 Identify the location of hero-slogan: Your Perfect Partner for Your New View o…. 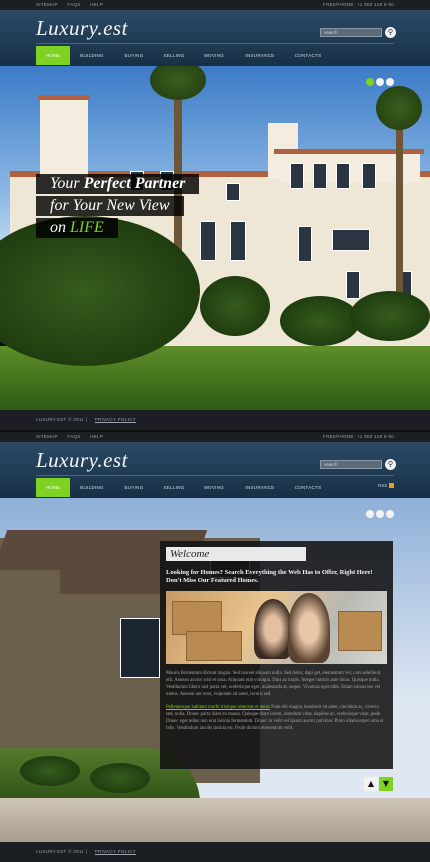
(118, 207).